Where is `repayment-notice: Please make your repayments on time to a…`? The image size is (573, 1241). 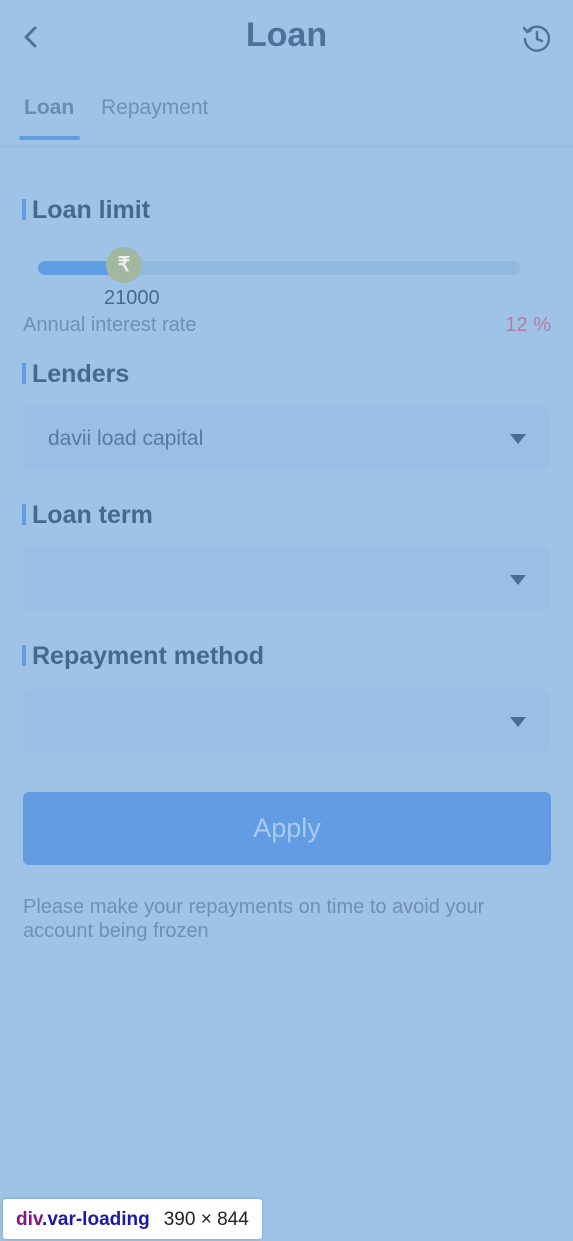
repayment-notice: Please make your repayments on time to a… is located at coordinates (254, 919).